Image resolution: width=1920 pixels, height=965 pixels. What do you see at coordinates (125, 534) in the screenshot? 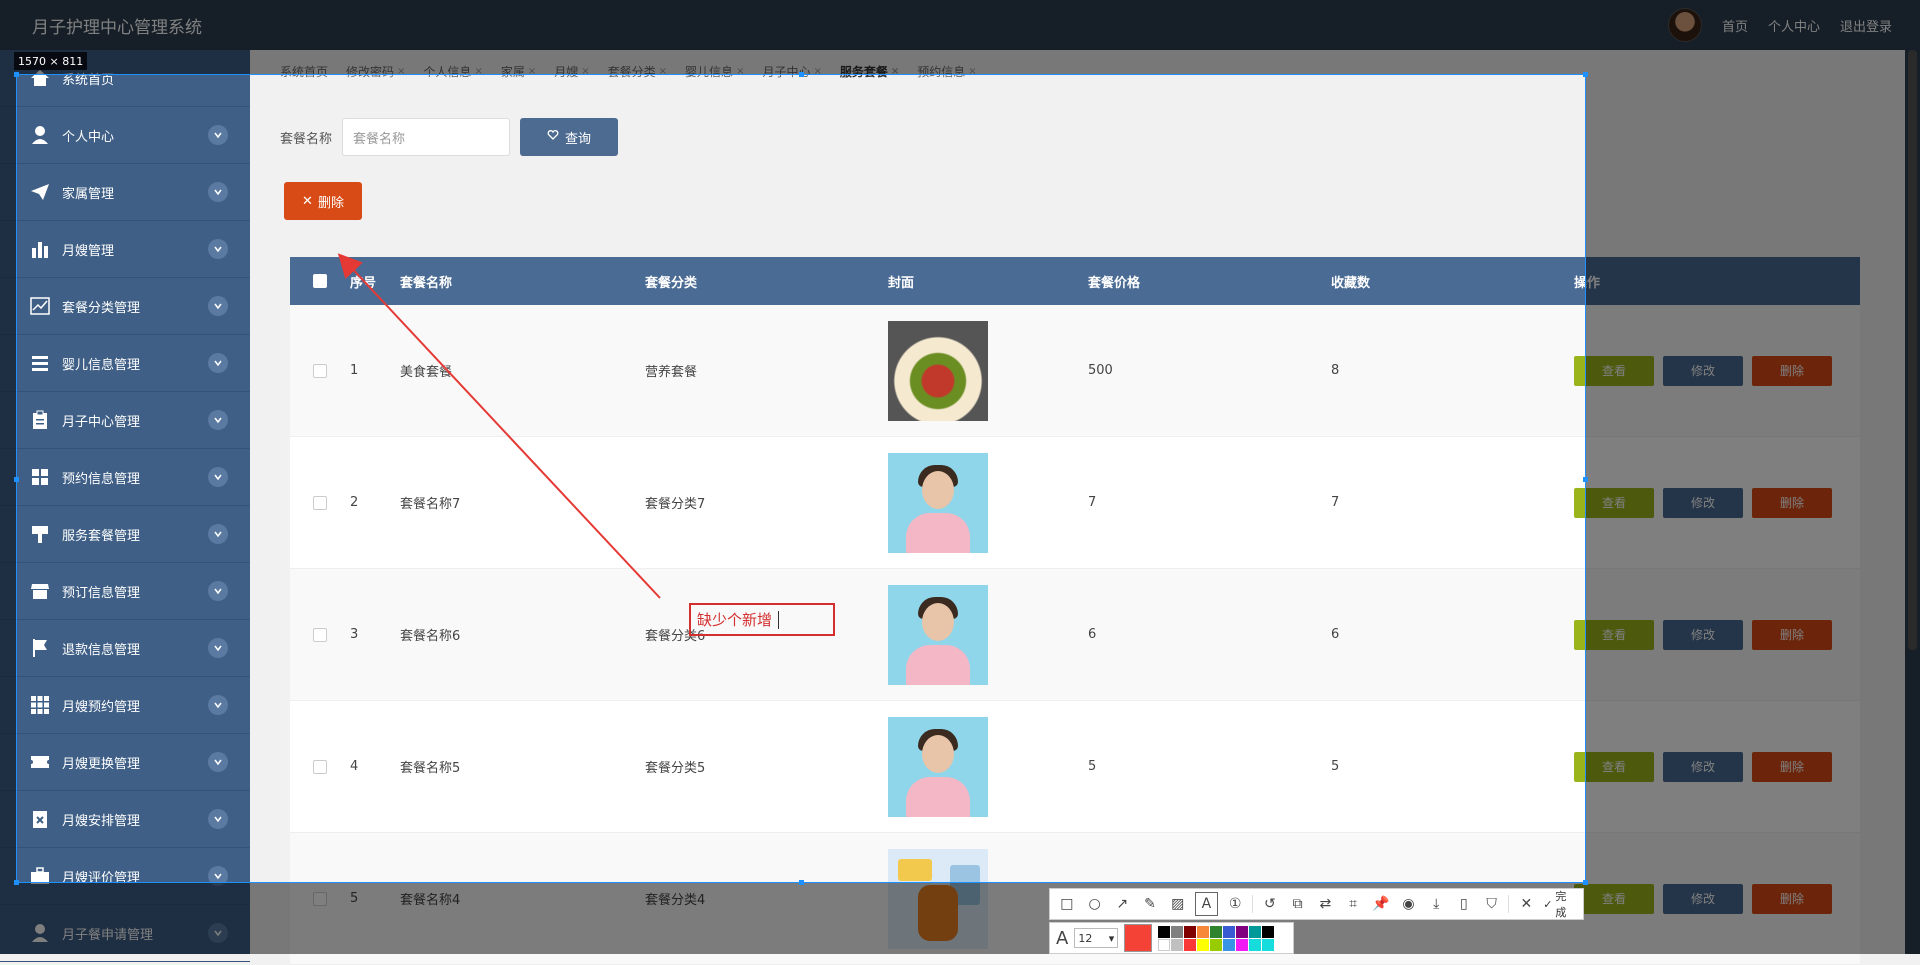
I see `sidebar-item-service-package: 服务套餐管理` at bounding box center [125, 534].